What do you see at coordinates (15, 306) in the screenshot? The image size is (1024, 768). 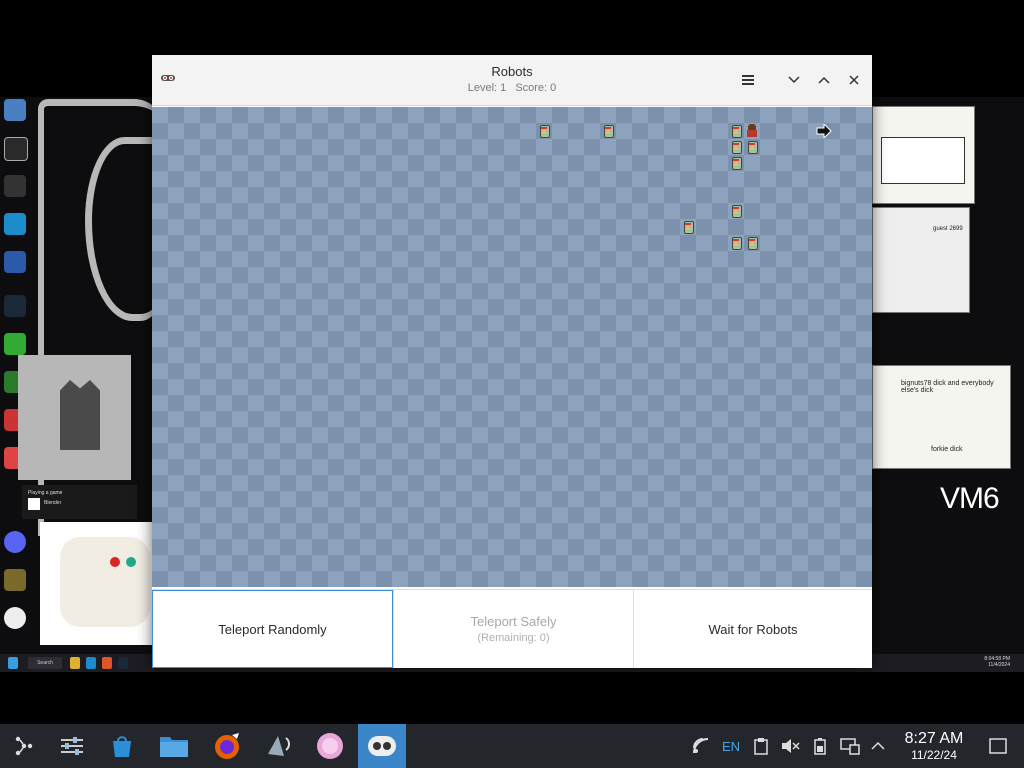 I see `steam-desktop-icon` at bounding box center [15, 306].